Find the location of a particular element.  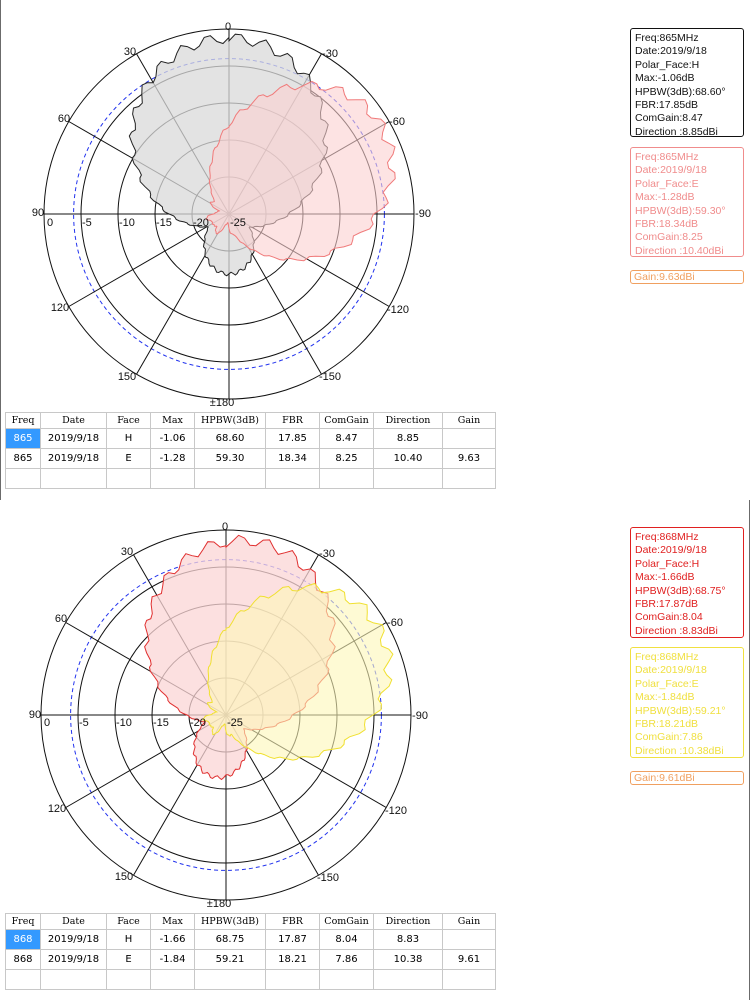

cell-comgain: 7.86 is located at coordinates (346, 959).